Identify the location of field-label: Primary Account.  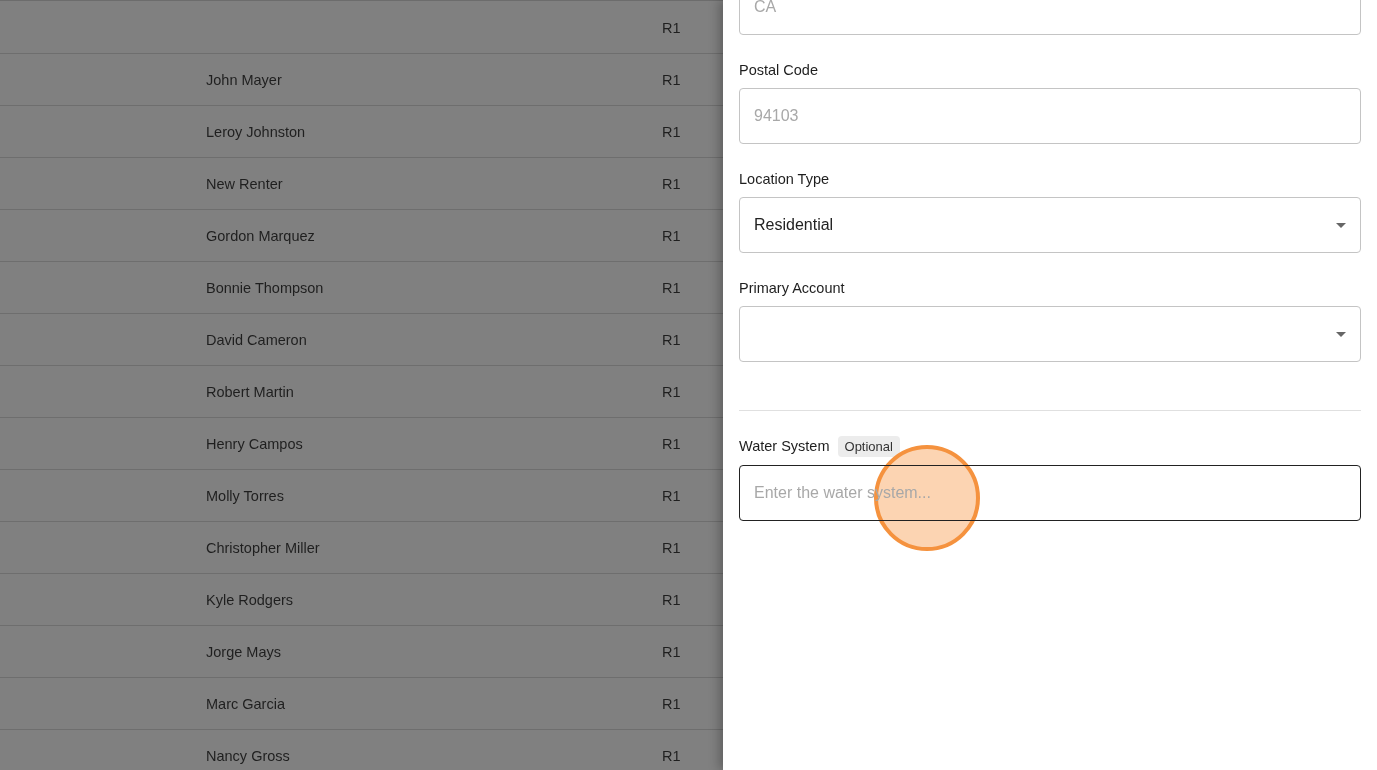
(792, 288).